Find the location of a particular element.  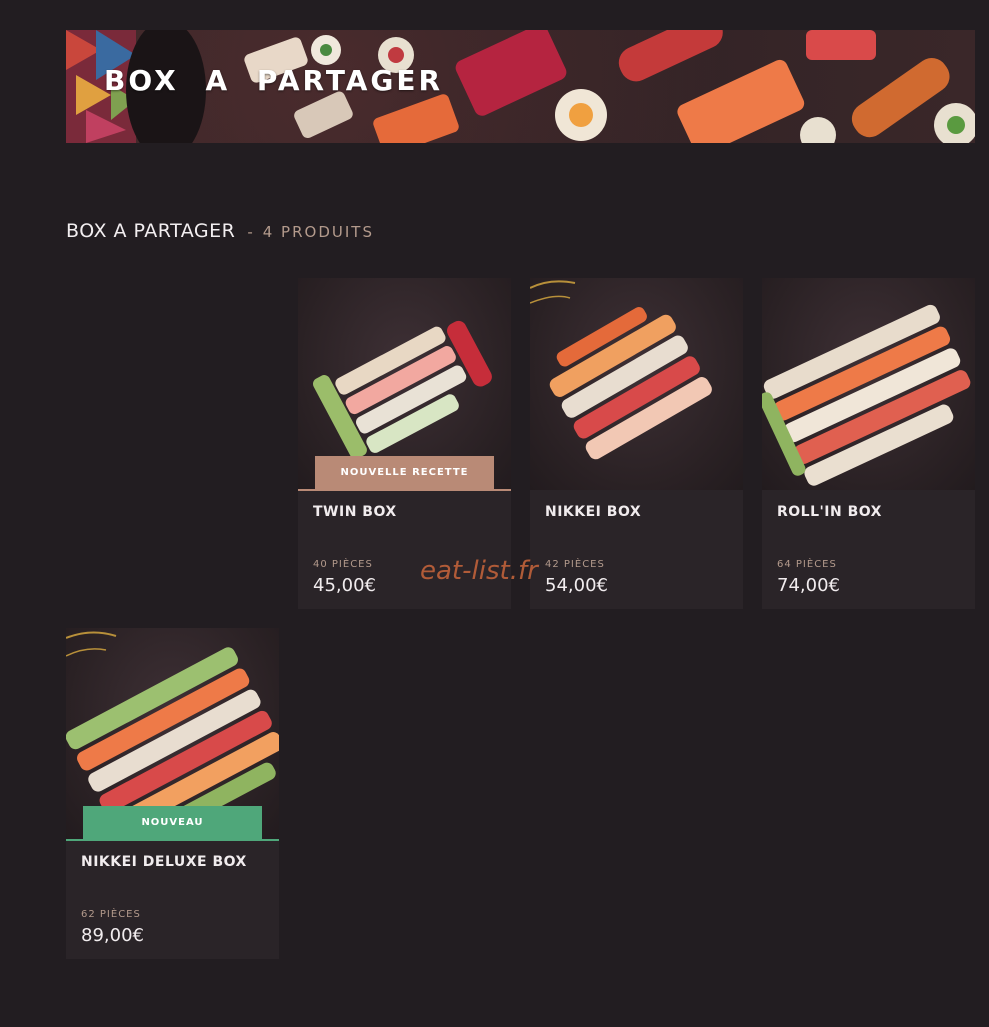

badge-nouvelle-recette: NOUVELLE RECETTE is located at coordinates (404, 472).